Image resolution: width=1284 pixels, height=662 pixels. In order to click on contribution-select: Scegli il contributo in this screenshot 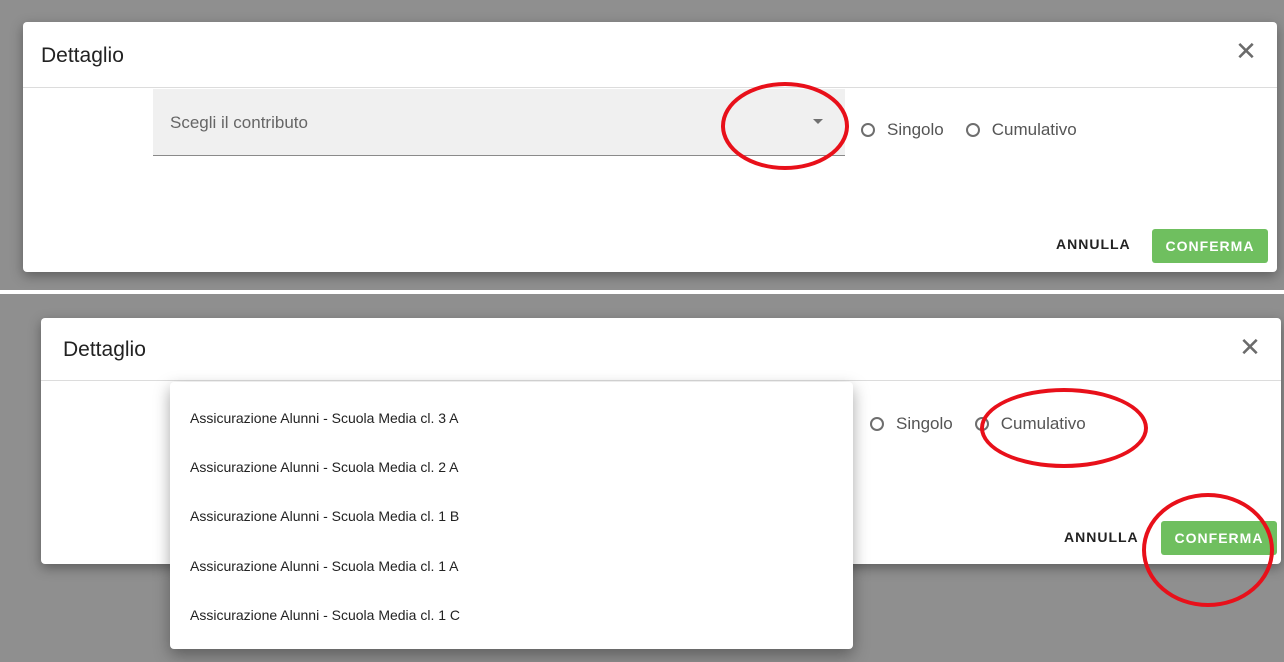, I will do `click(499, 122)`.